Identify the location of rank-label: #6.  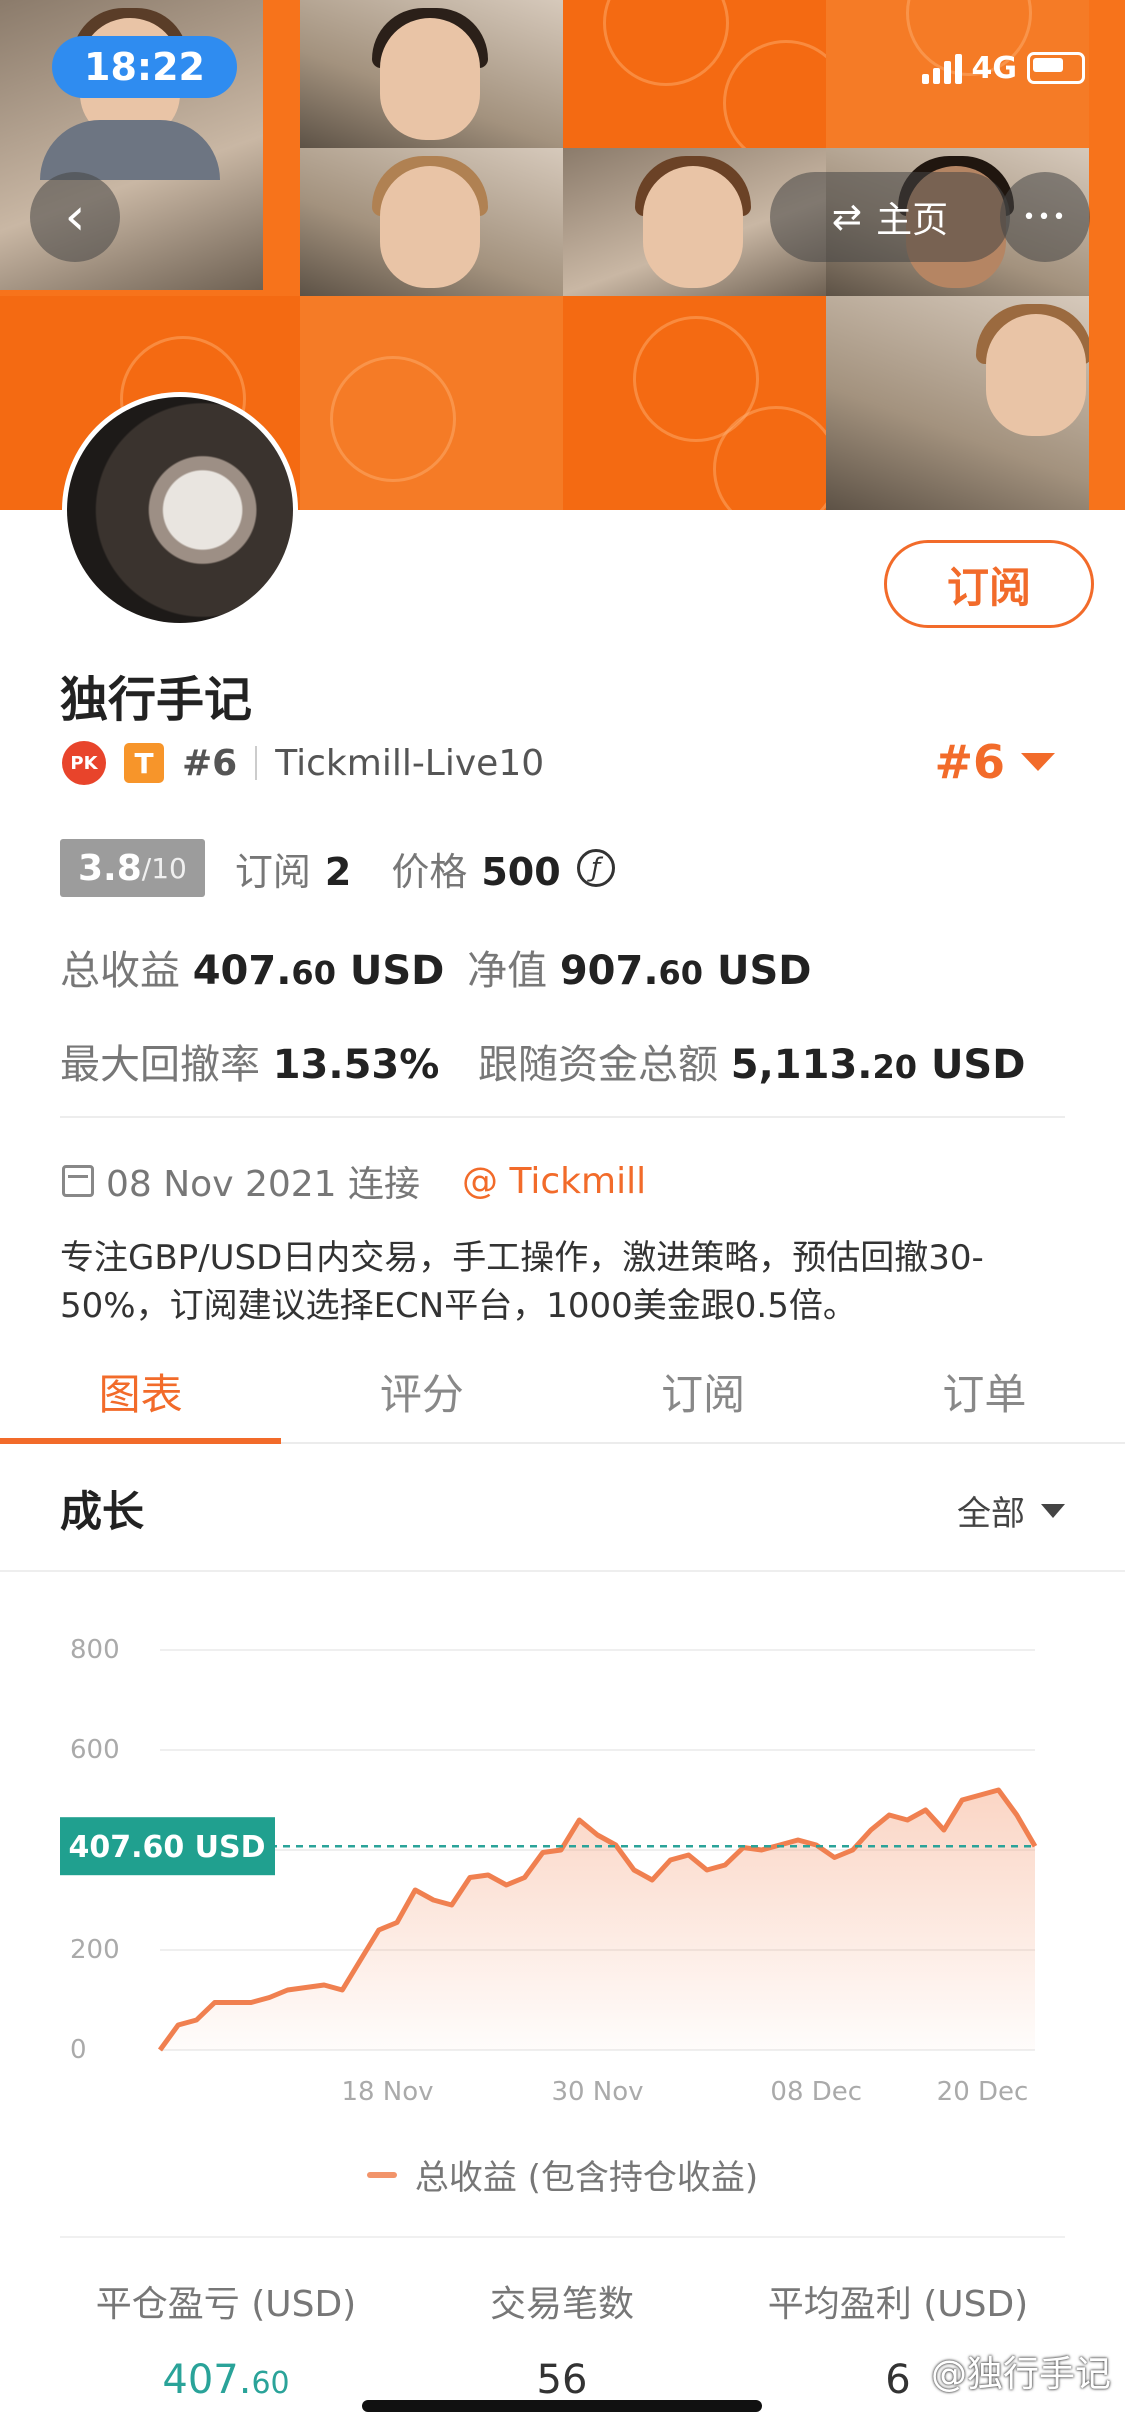
(210, 763).